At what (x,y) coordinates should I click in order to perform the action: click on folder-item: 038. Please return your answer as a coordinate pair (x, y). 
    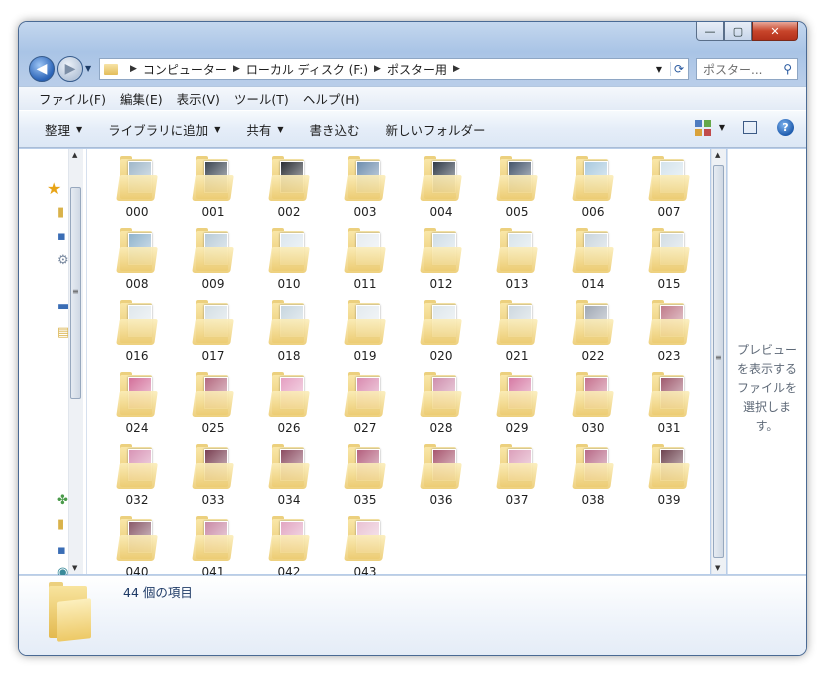
    Looking at the image, I should click on (593, 477).